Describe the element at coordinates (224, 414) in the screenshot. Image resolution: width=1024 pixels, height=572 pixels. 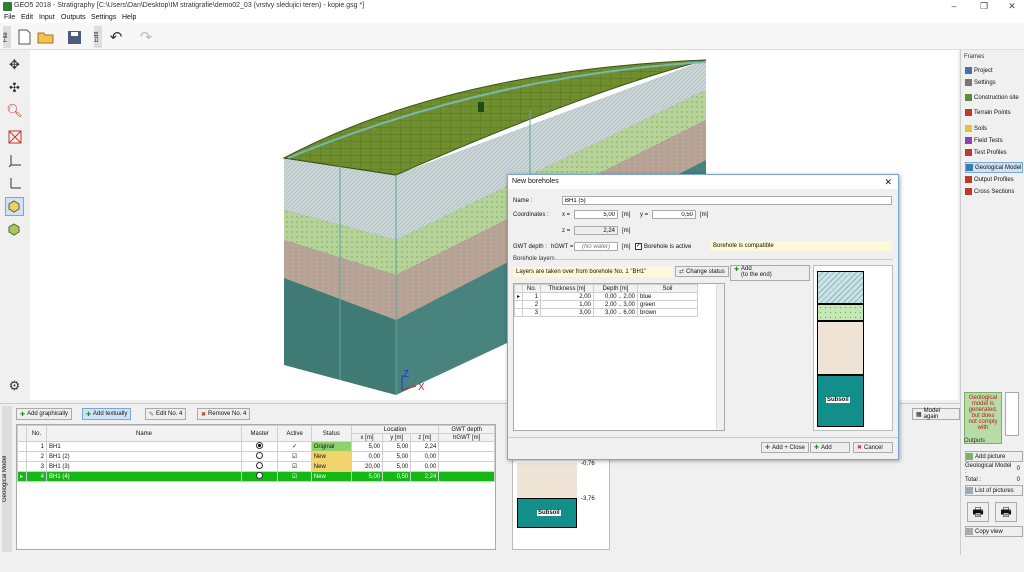
I see `remove-button: ✖ Remove No. 4` at that location.